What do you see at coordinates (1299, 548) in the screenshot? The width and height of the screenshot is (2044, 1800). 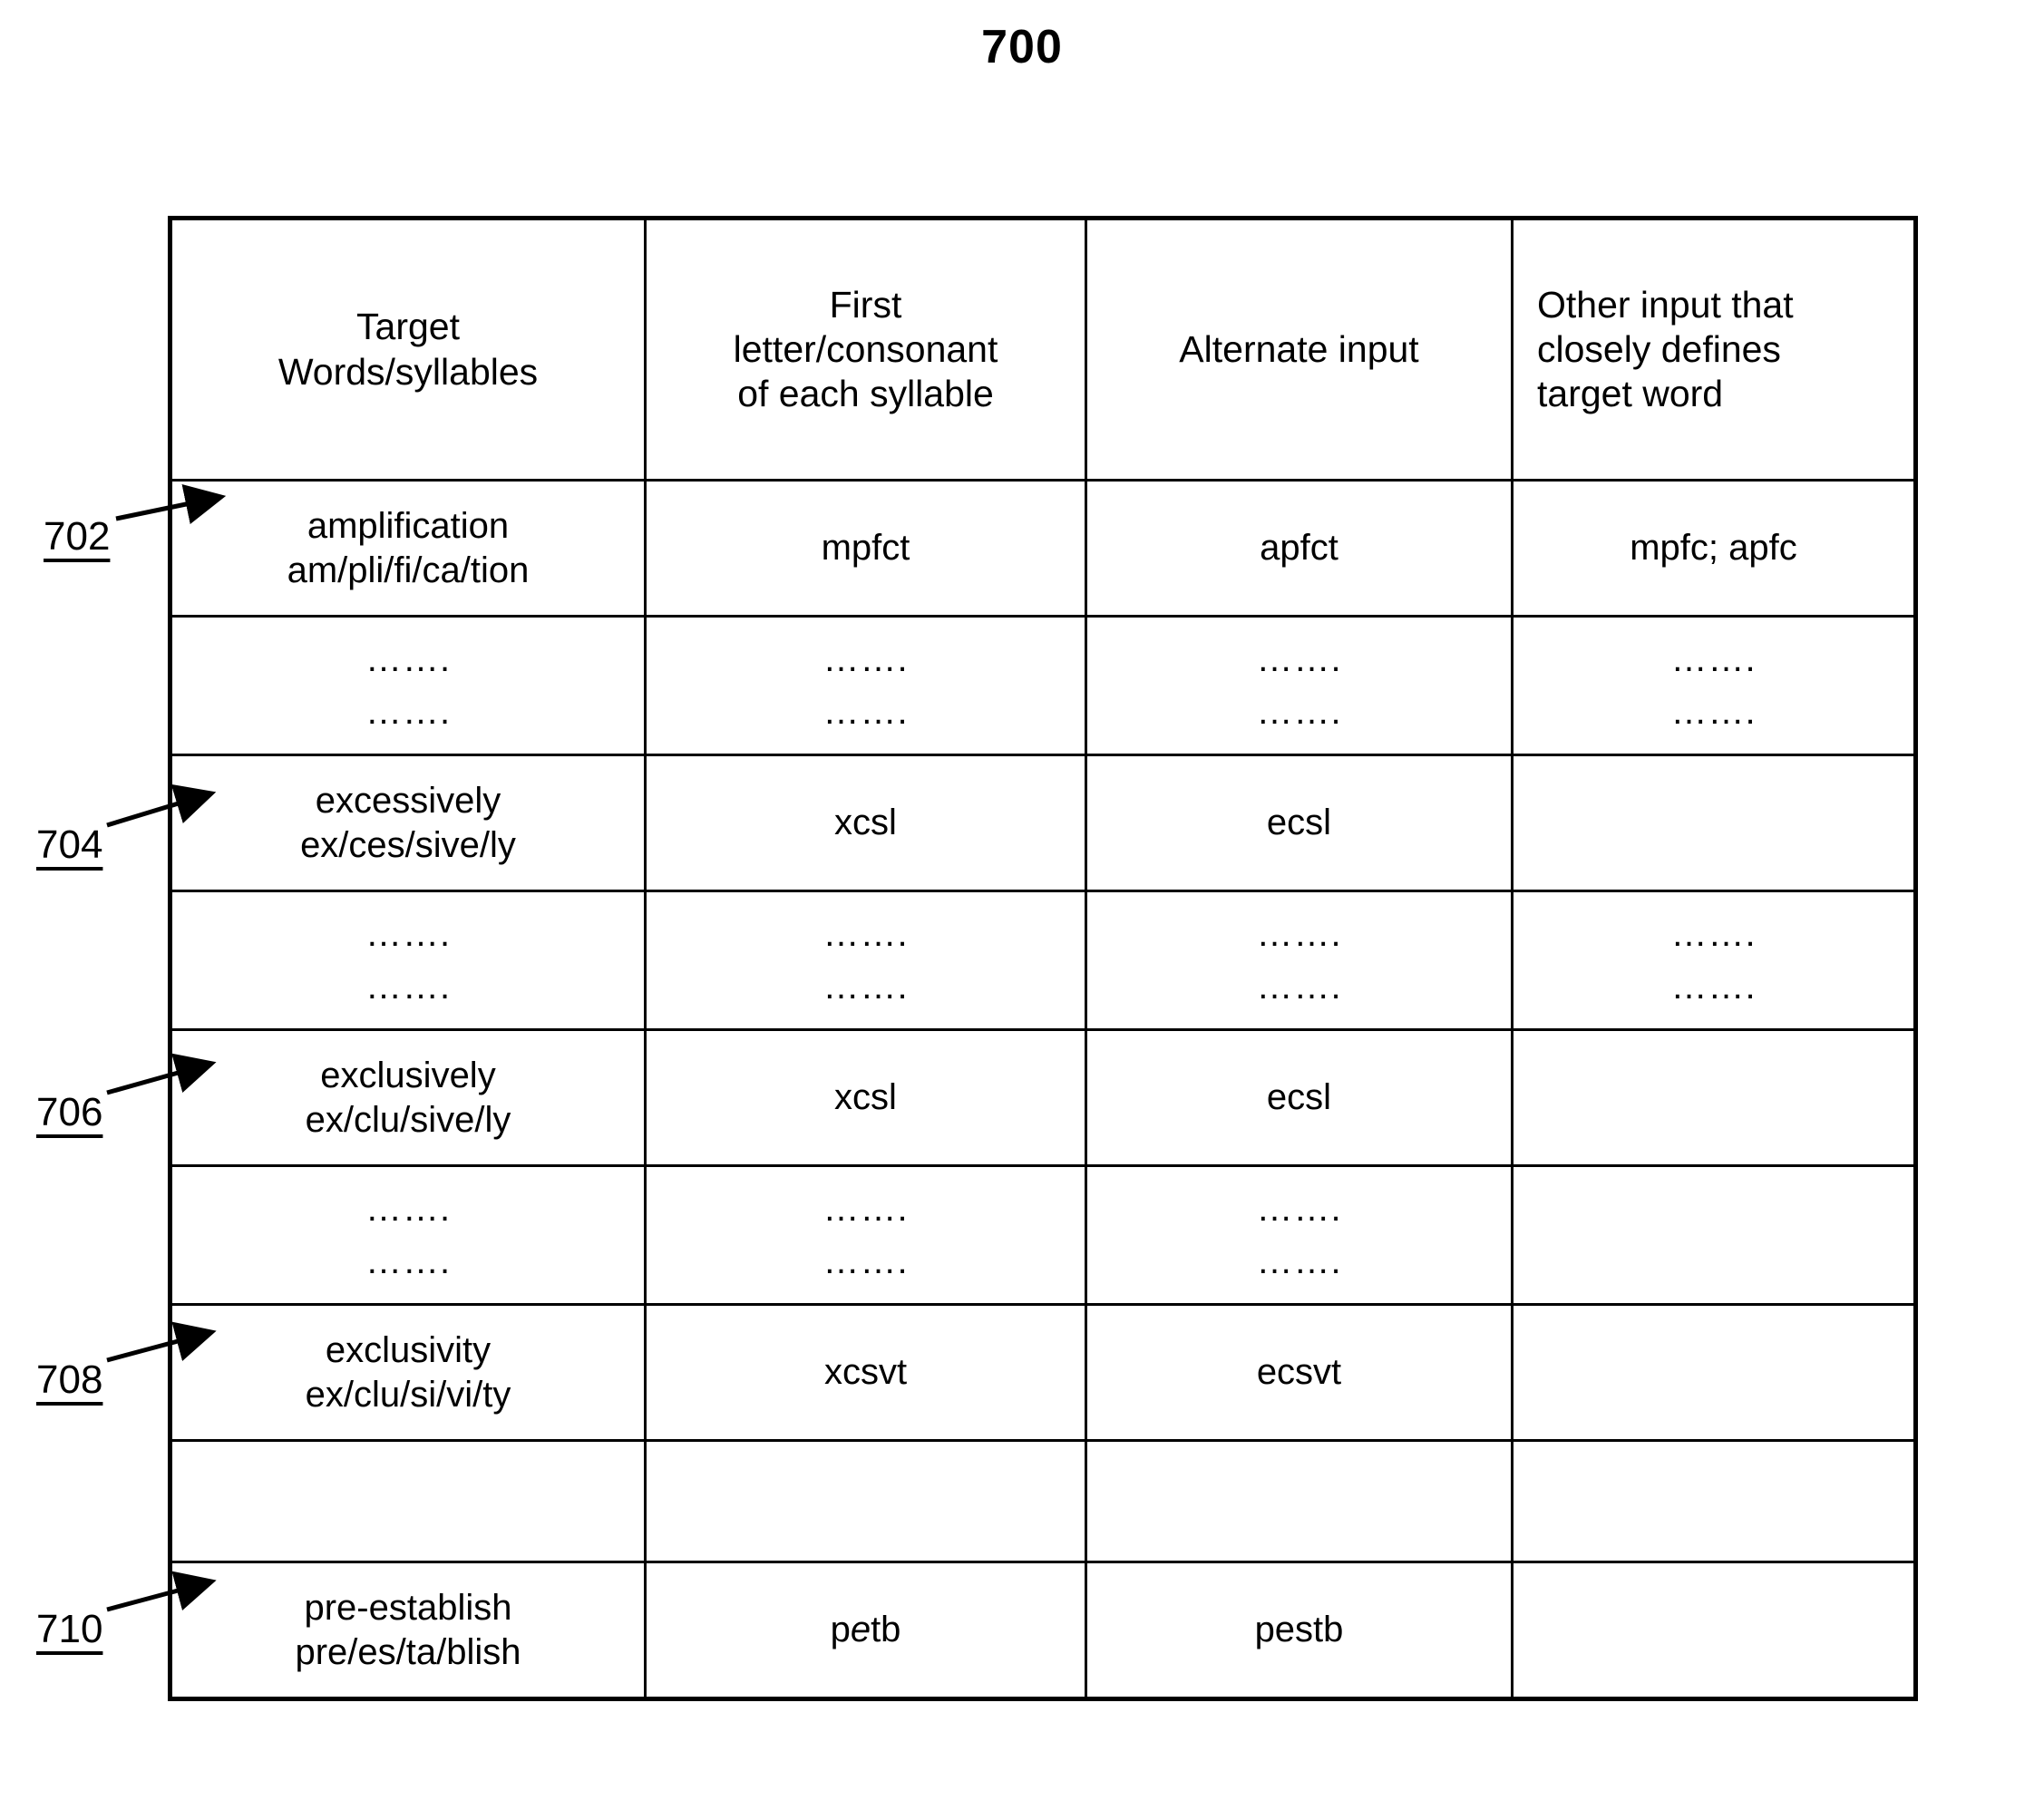 I see `cell-alternate-input: apfct` at bounding box center [1299, 548].